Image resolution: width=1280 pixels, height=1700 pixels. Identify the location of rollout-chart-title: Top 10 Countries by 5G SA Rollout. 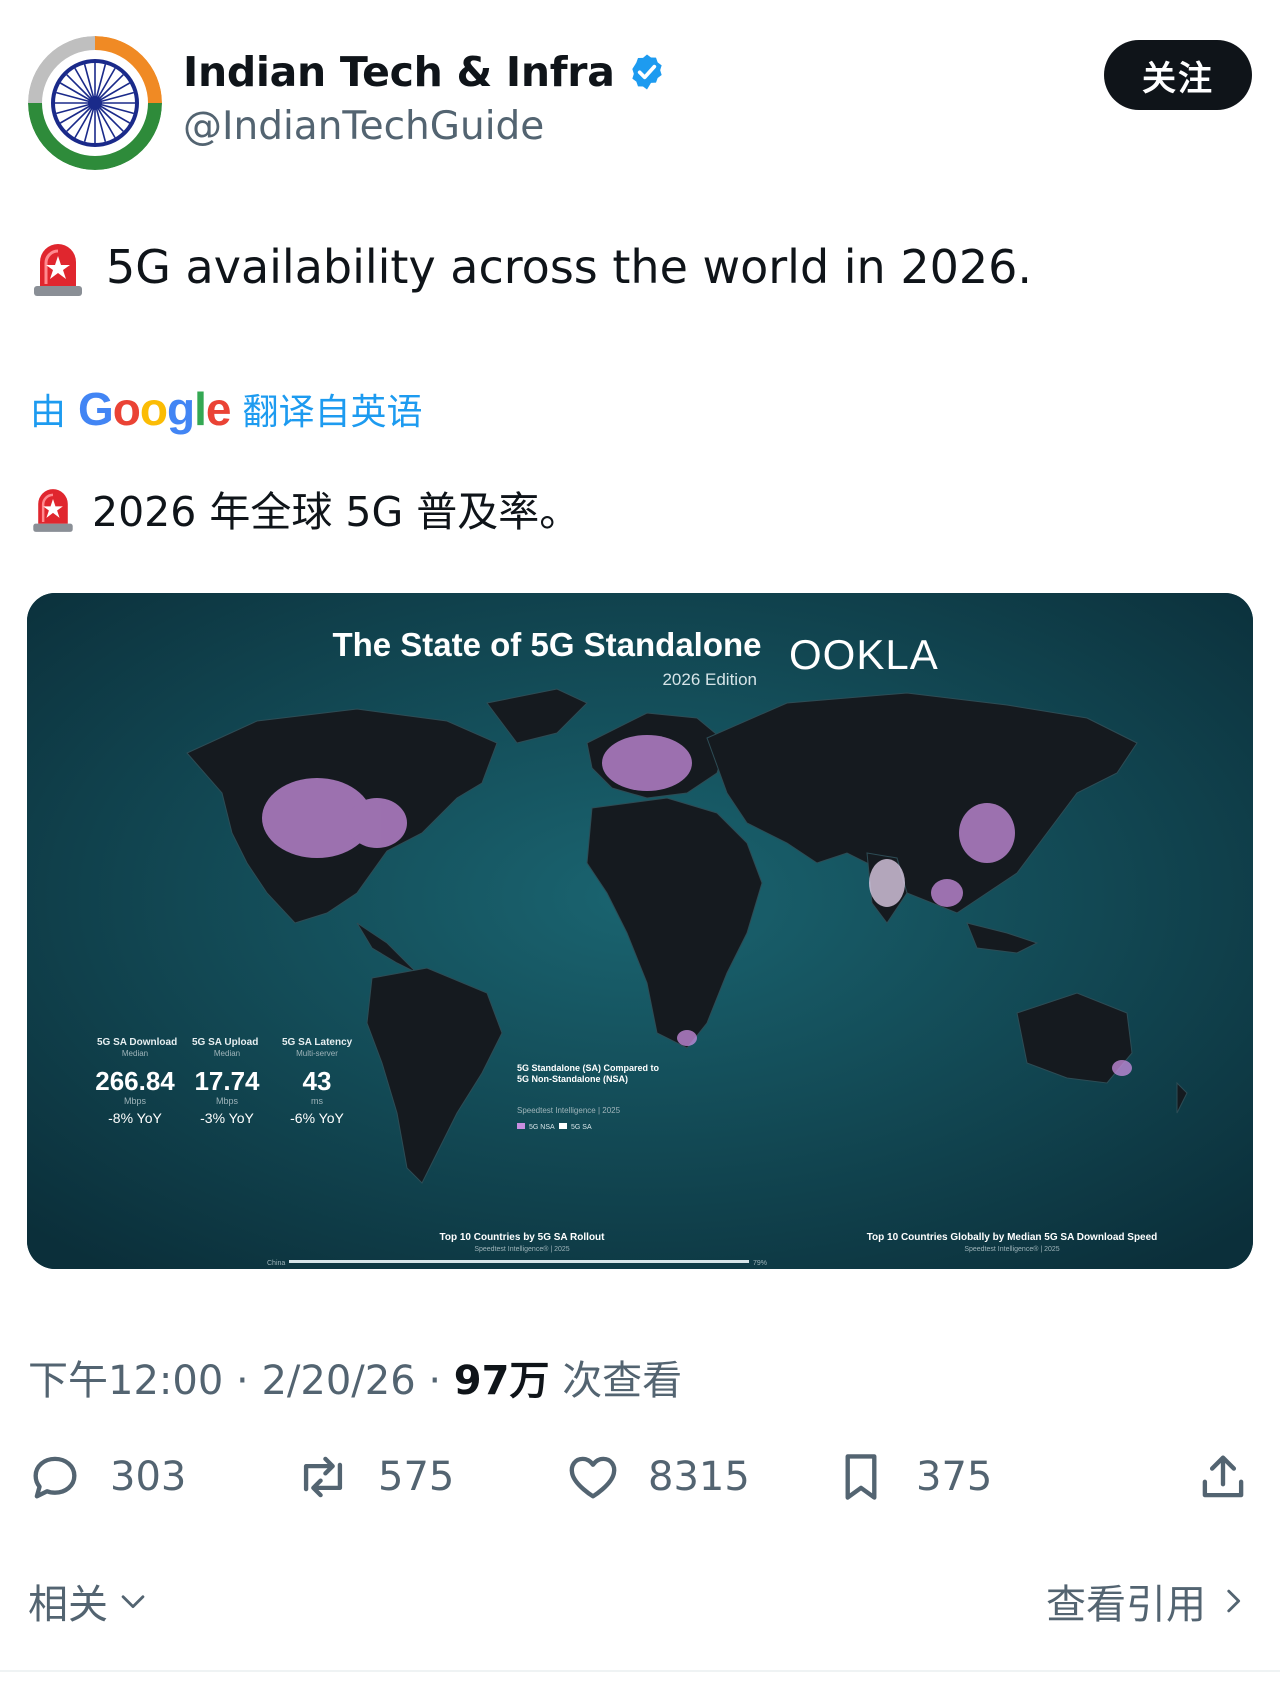
(522, 1237).